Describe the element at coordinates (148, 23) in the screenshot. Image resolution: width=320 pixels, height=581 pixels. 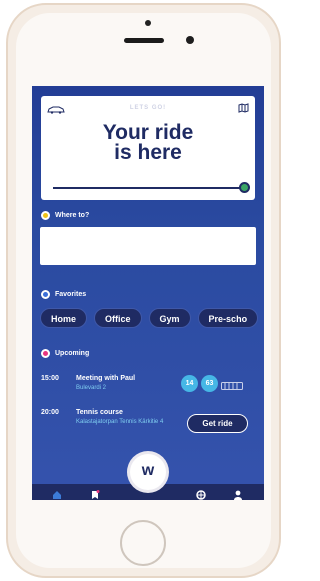
I see `sensor-dot` at that location.